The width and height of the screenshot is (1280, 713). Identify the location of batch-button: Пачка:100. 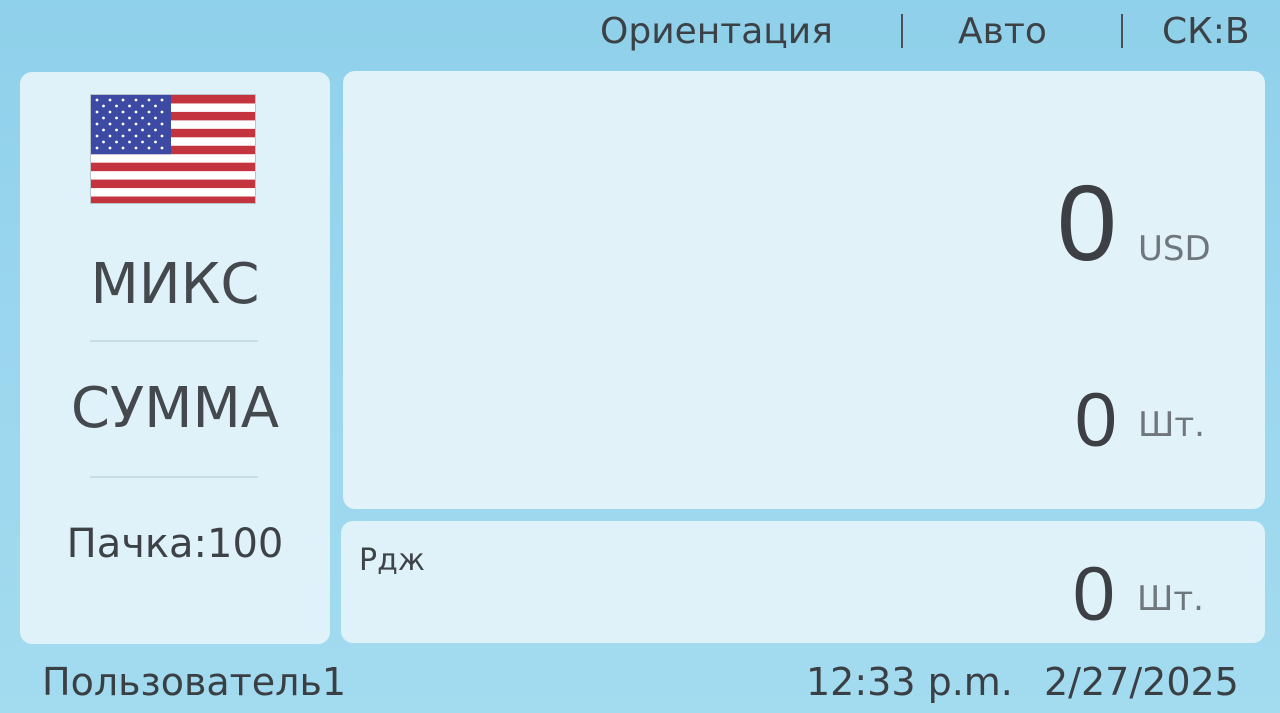
(175, 544).